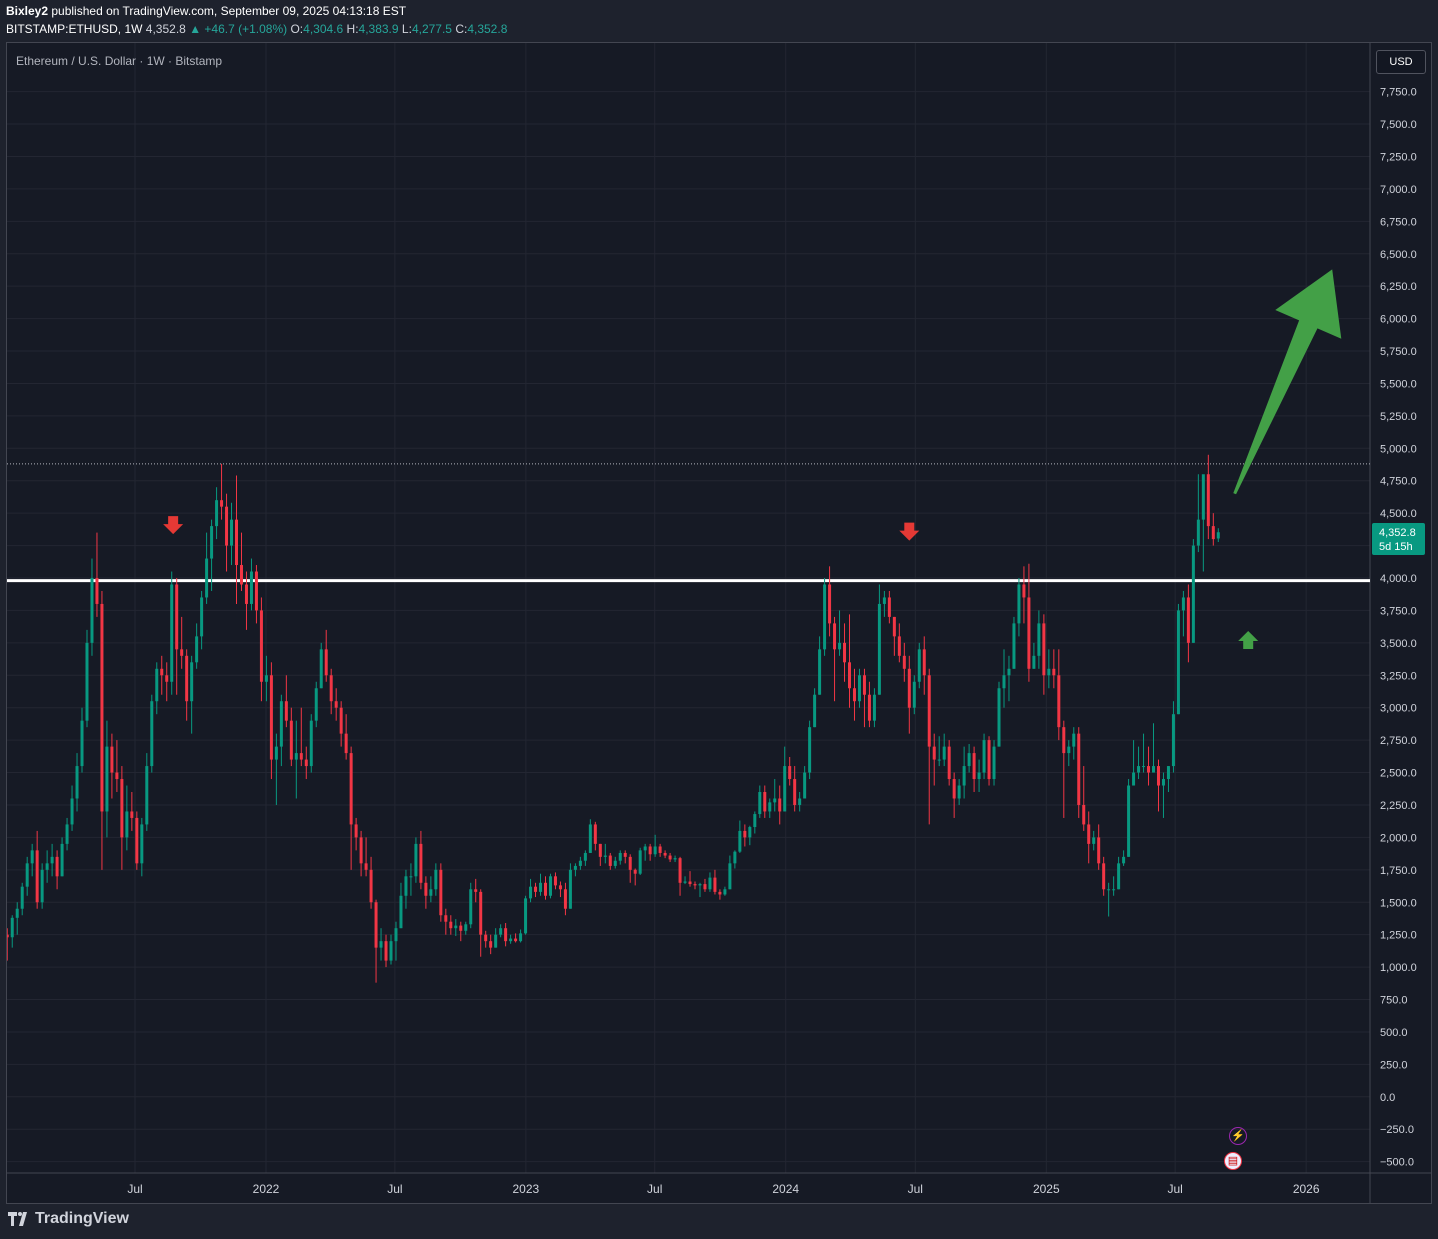 The image size is (1438, 1239). What do you see at coordinates (173, 525) in the screenshot?
I see `sell-arrow-icon` at bounding box center [173, 525].